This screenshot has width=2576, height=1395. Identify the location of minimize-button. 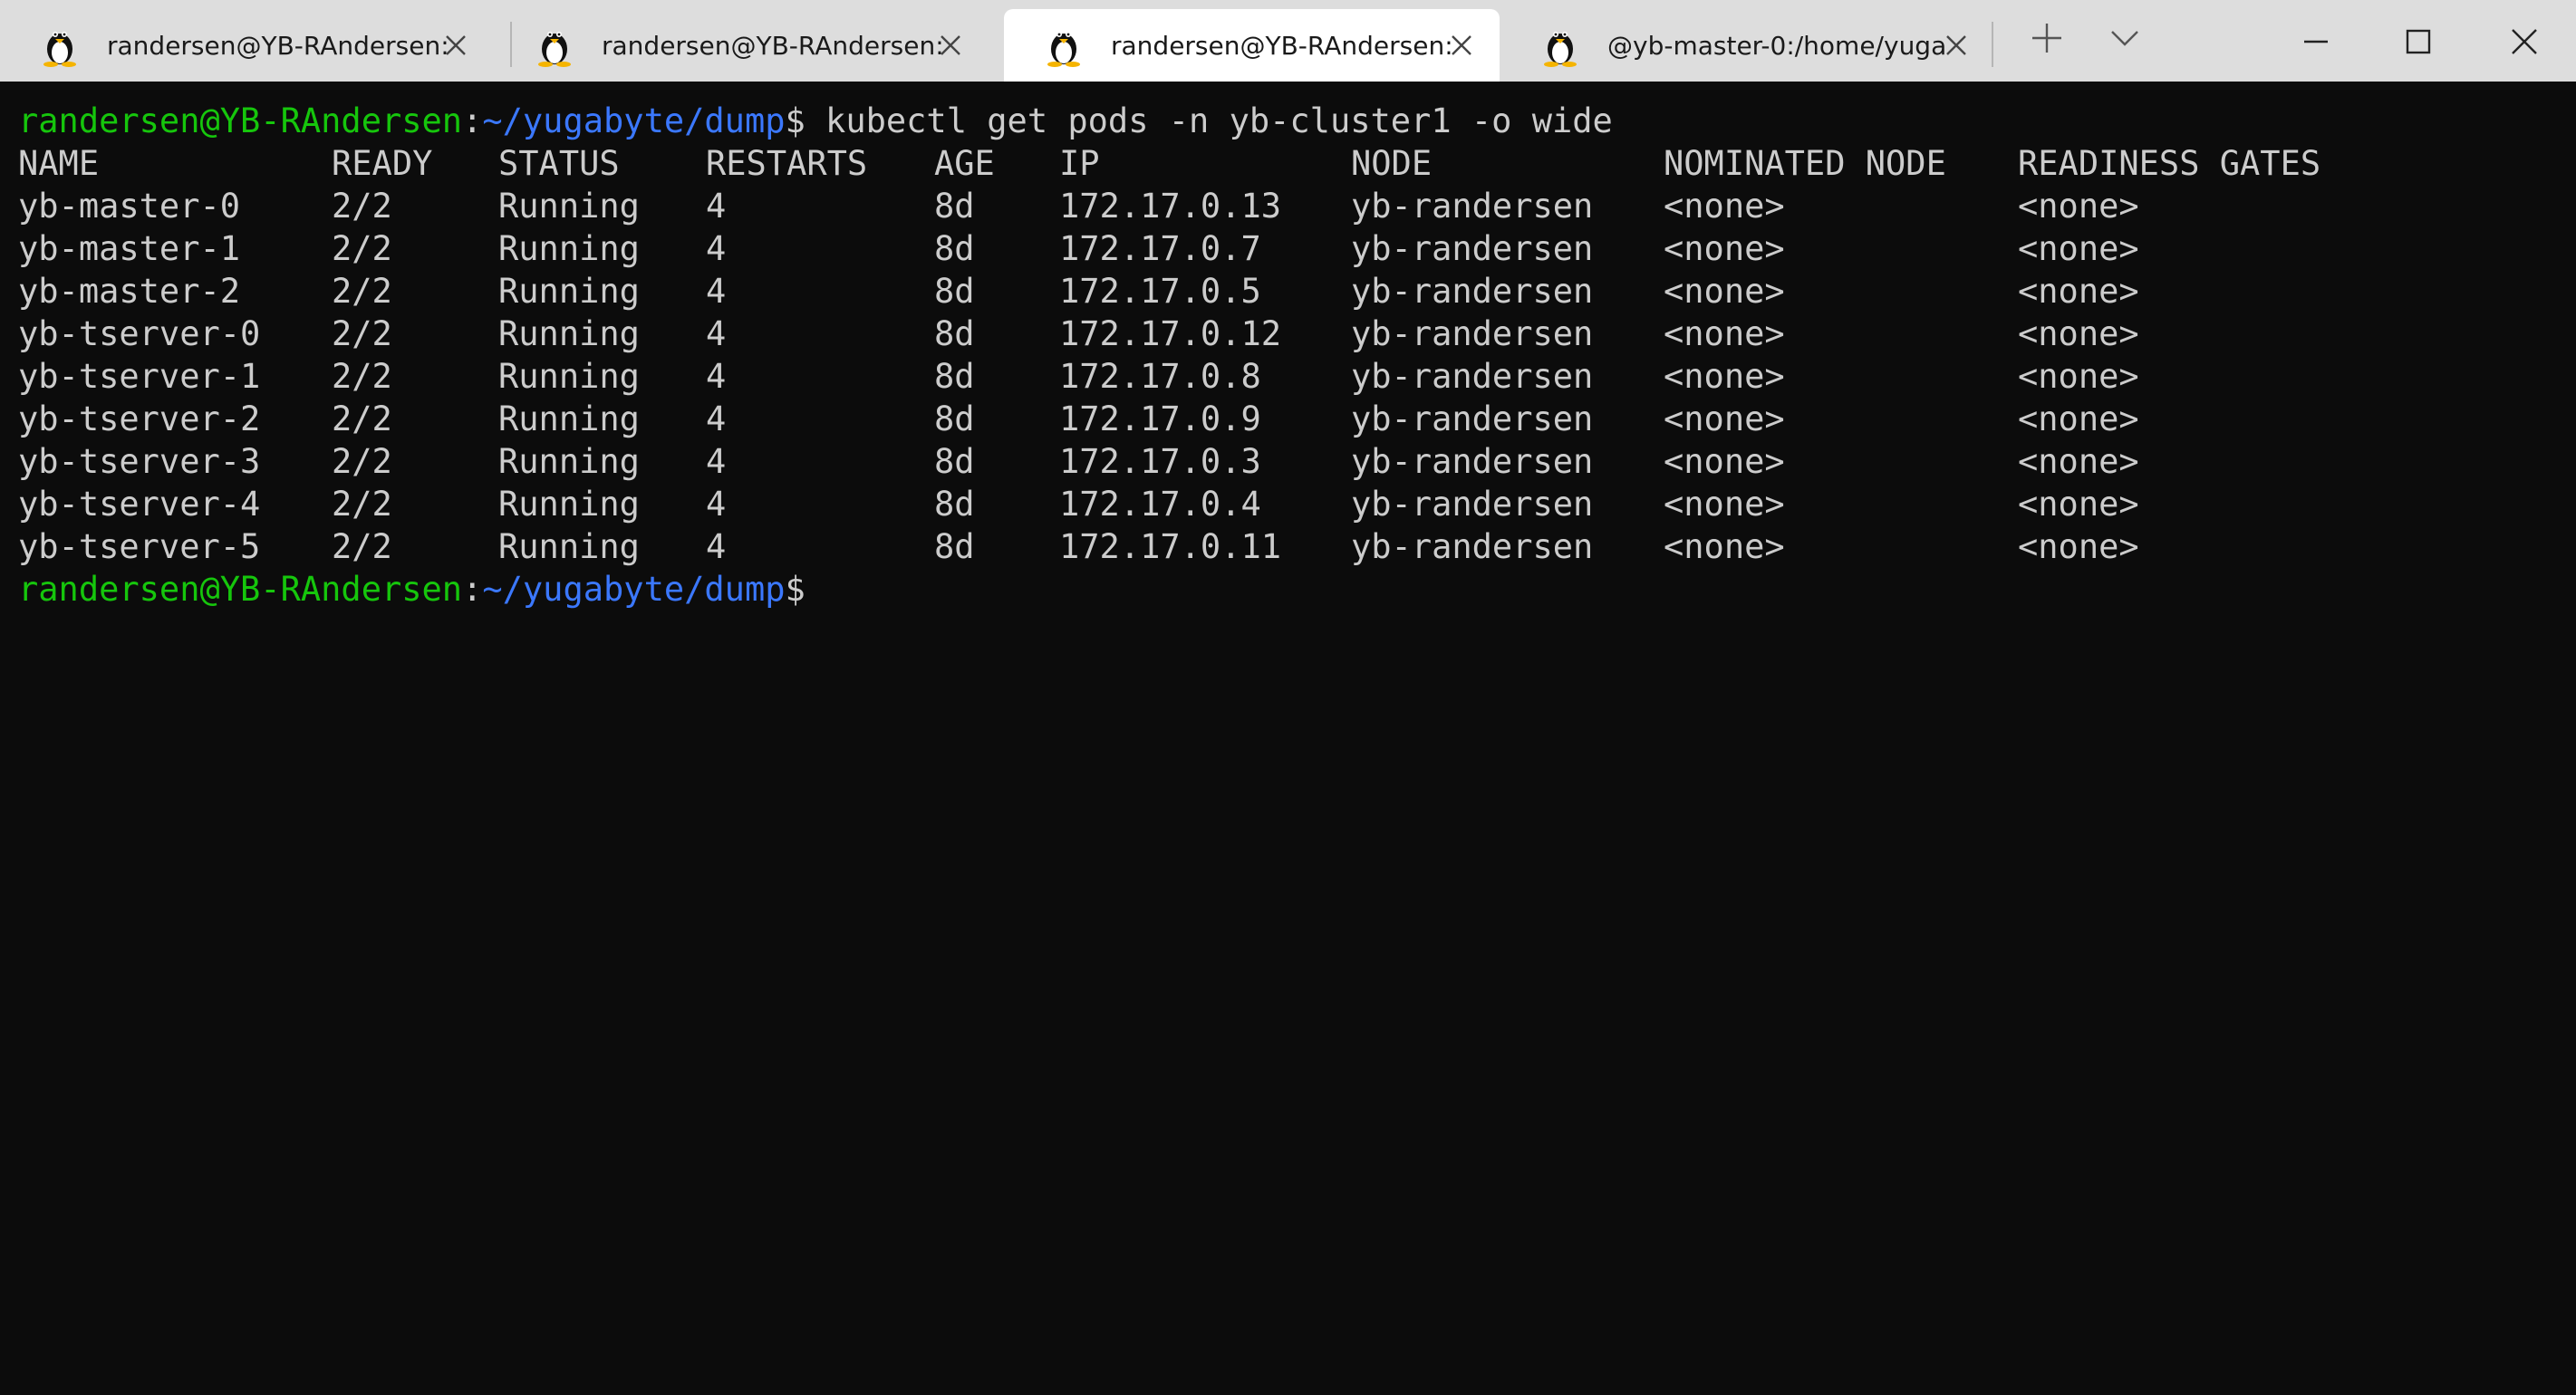
(2316, 42).